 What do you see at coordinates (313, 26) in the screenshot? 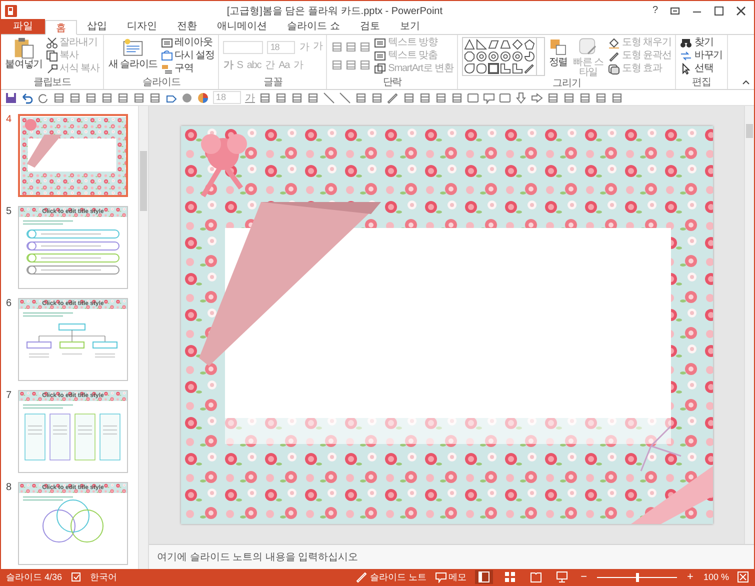
I see `ribbon-tab: 슬라이드 쇼` at bounding box center [313, 26].